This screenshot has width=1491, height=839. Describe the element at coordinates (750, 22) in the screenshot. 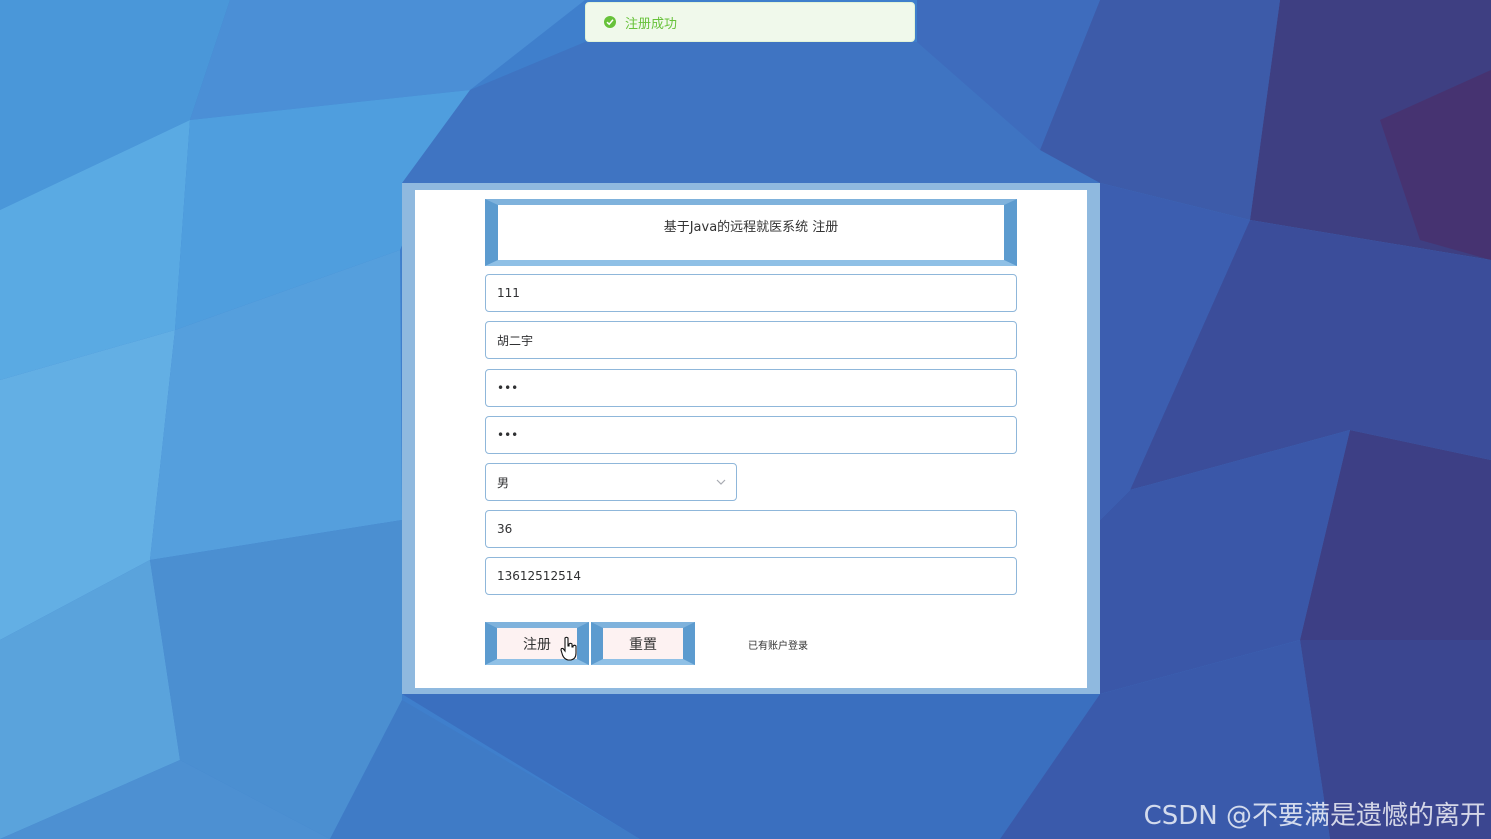

I see `success-toast: 注册成功` at that location.